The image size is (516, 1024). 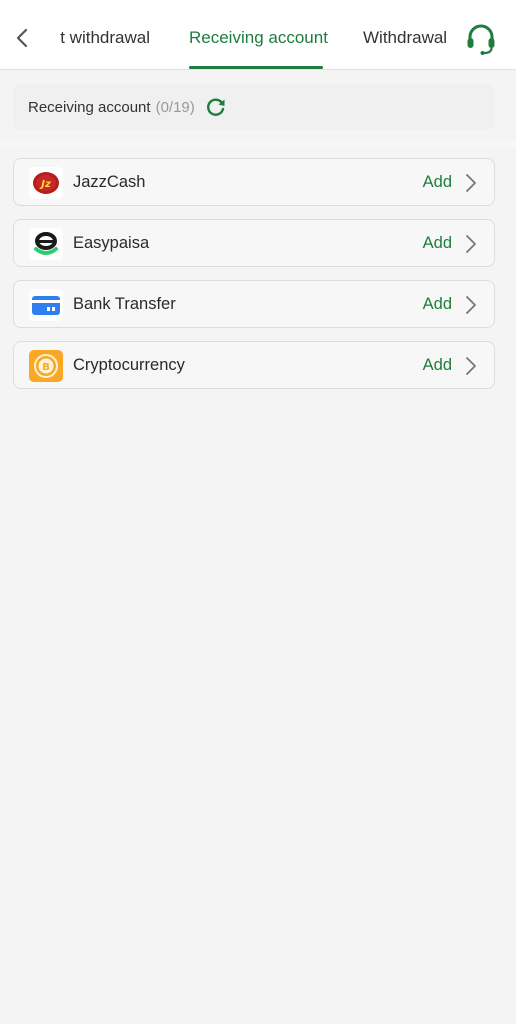 I want to click on item-name: Easypaisa, so click(x=111, y=243).